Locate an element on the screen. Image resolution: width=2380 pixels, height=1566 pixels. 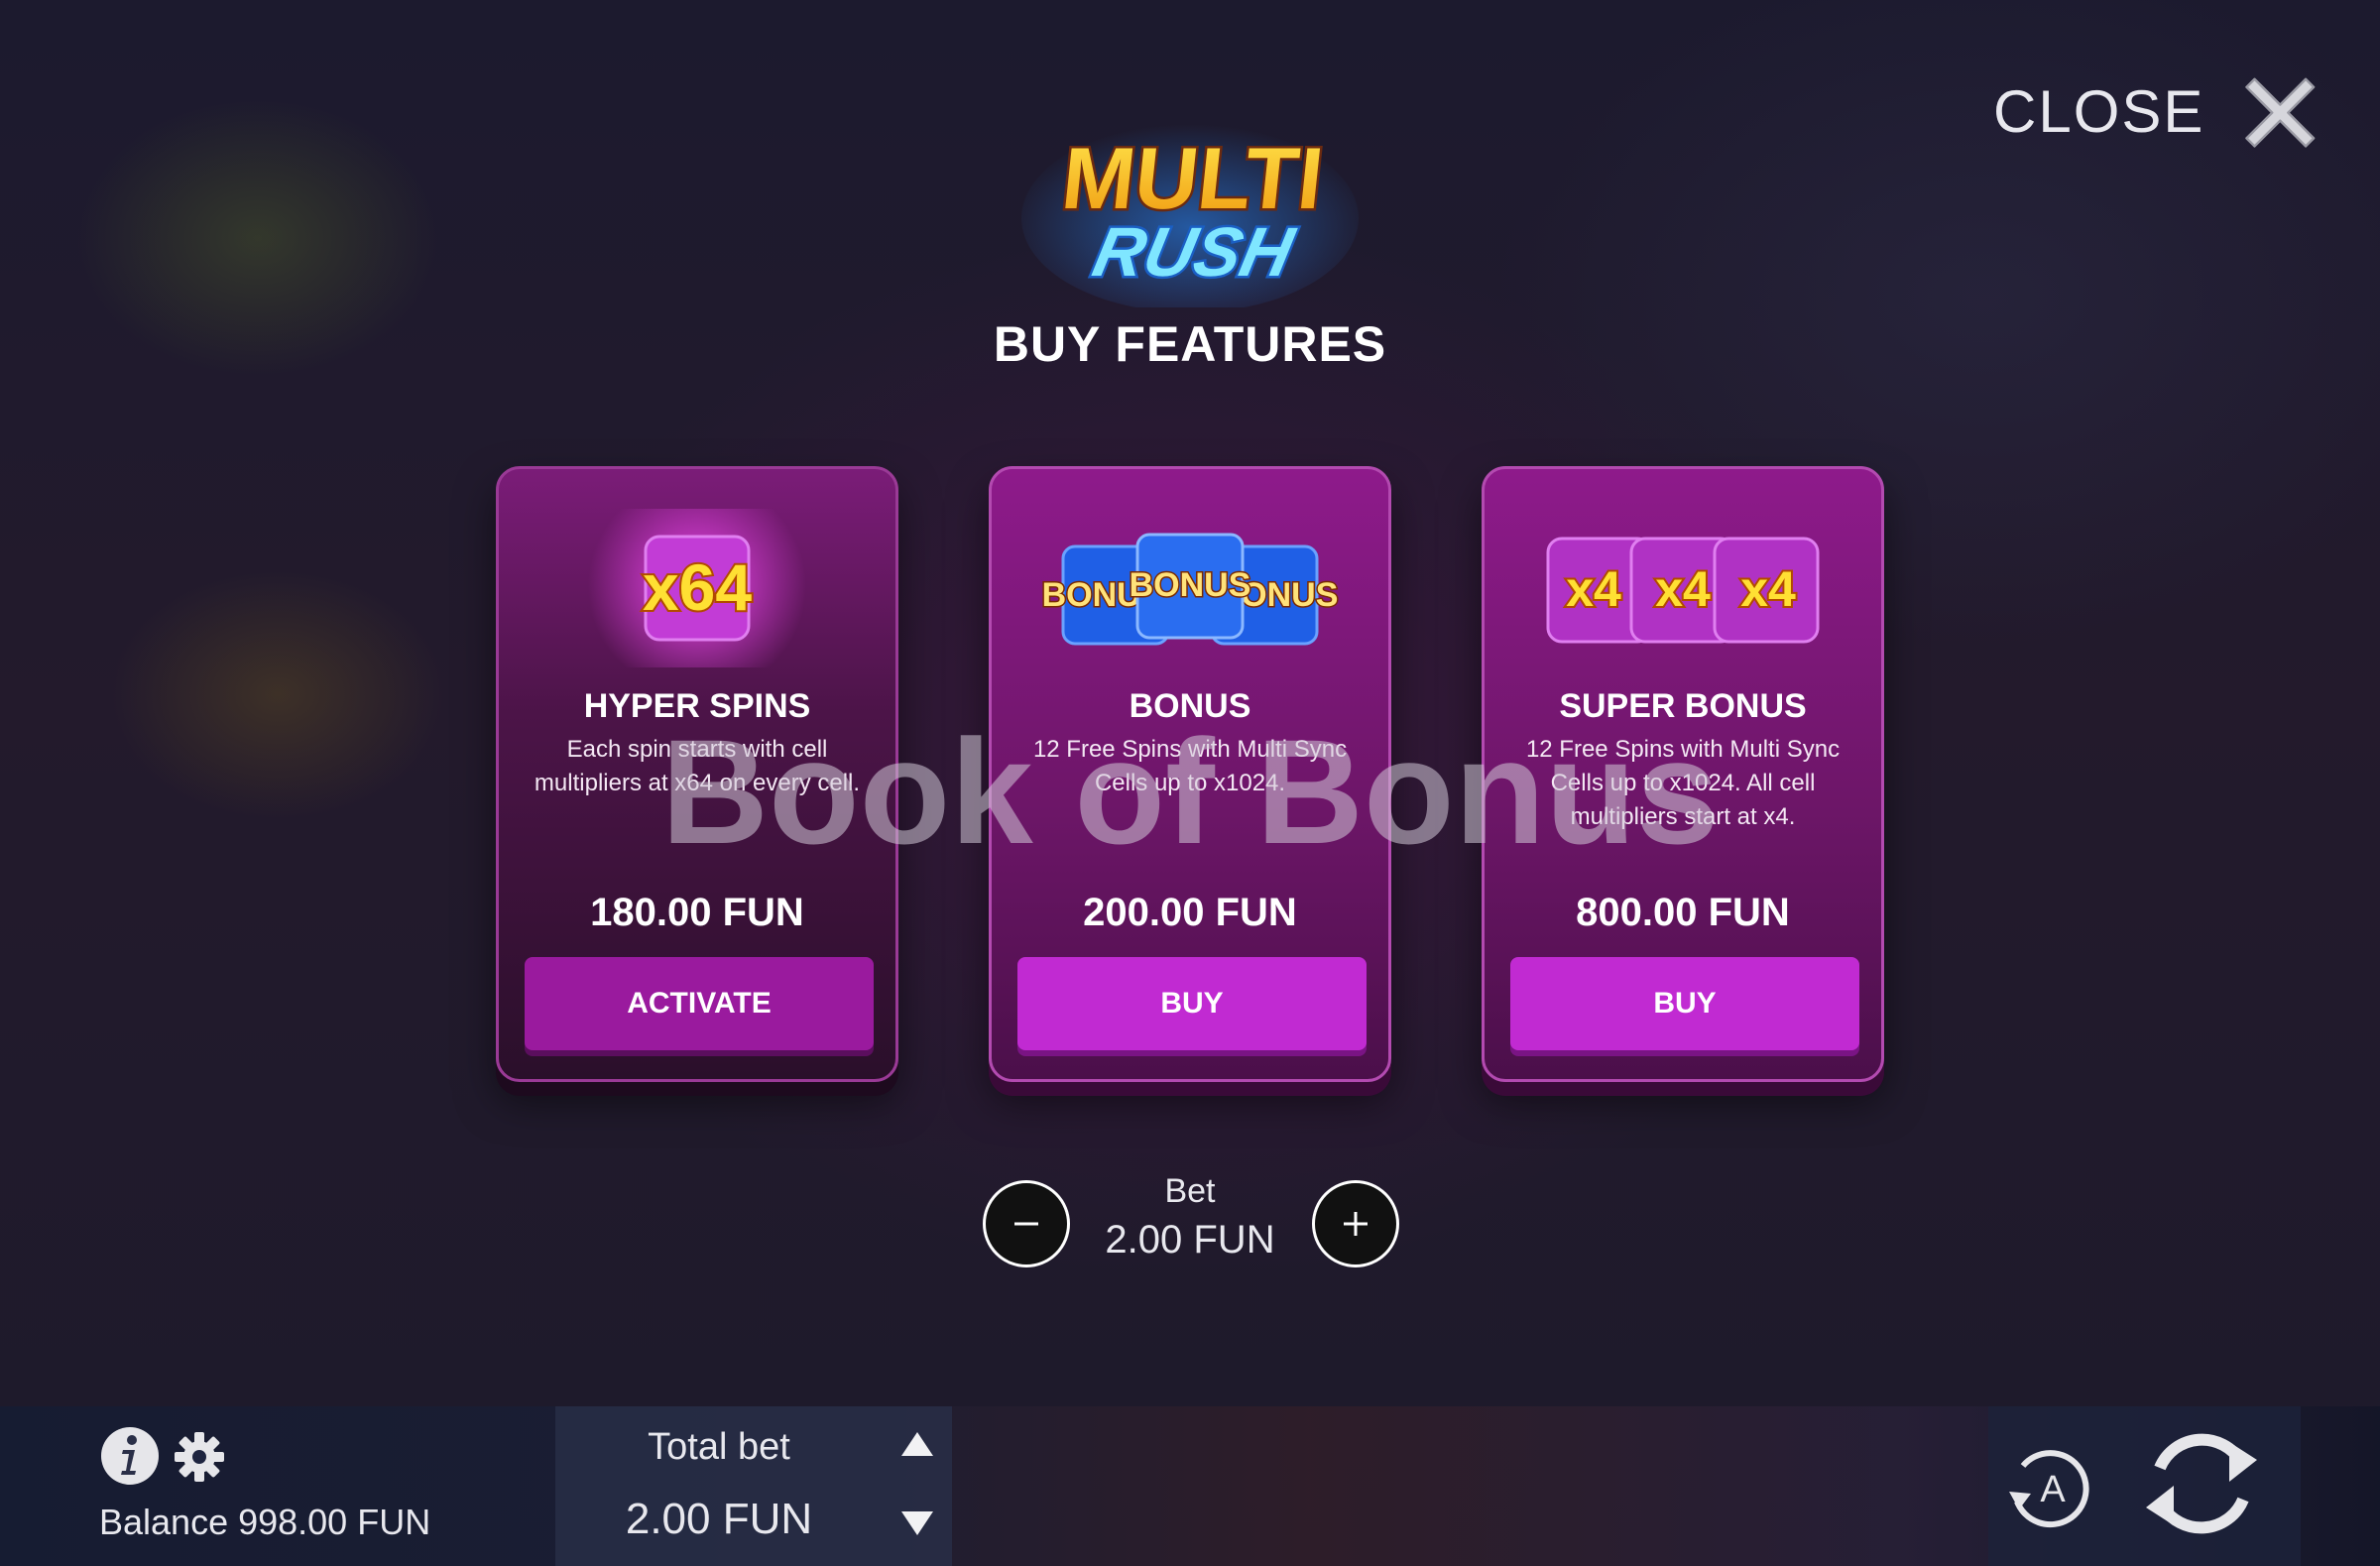
total-bet-label: Total bet is located at coordinates (719, 1447).